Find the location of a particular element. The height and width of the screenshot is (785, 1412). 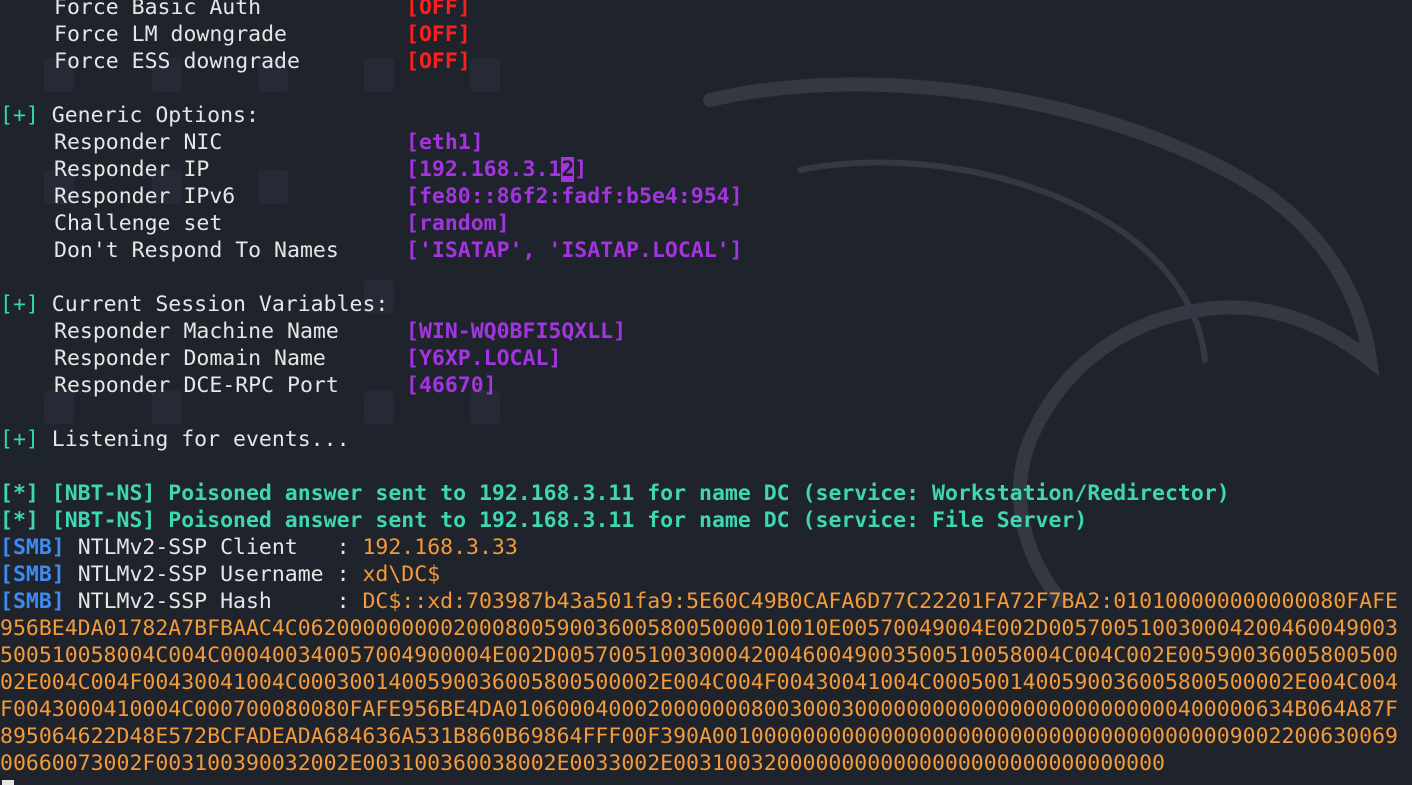

option-line: Challenge set [random] is located at coordinates (706, 223).